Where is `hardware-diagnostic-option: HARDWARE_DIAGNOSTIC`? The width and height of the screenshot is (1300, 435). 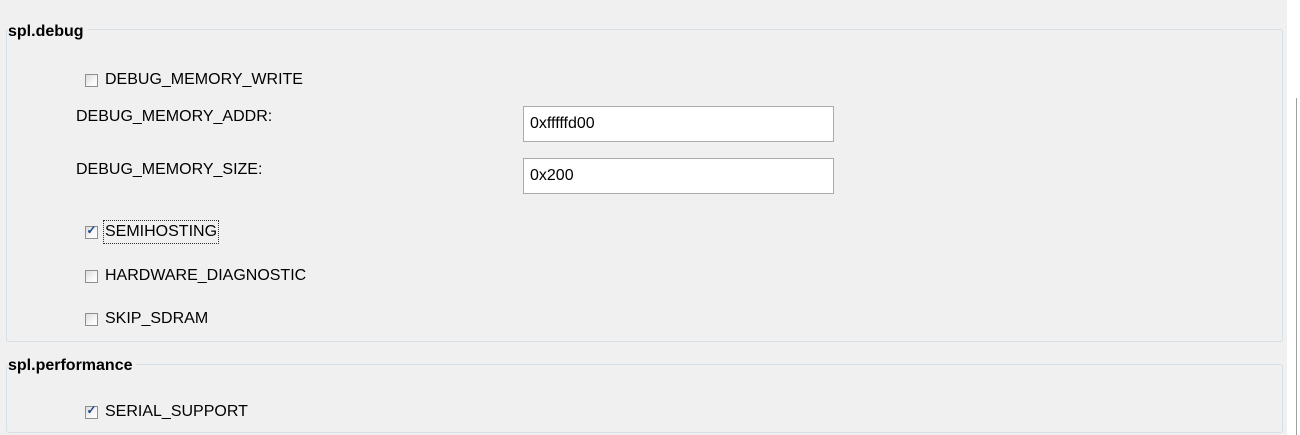 hardware-diagnostic-option: HARDWARE_DIAGNOSTIC is located at coordinates (195, 276).